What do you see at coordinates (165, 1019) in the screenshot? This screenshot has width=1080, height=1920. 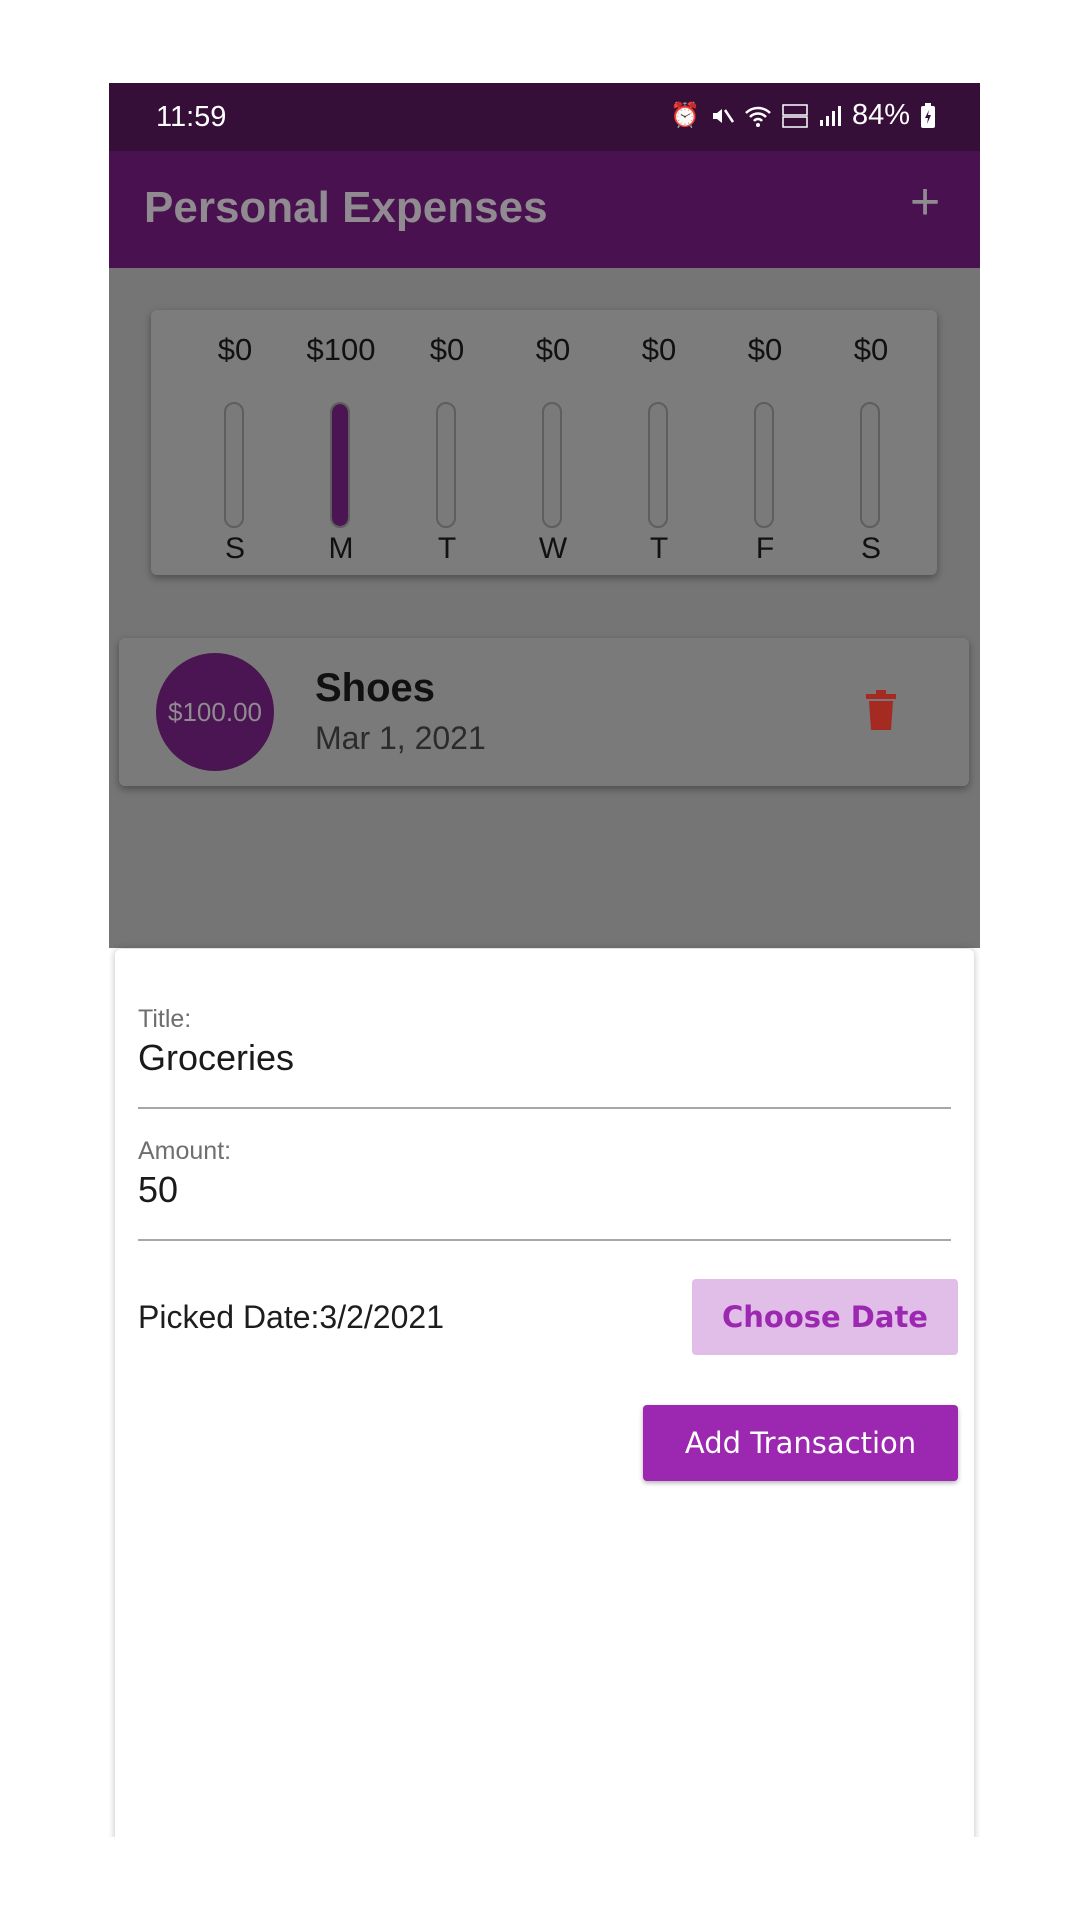 I see `title-label: Title:` at bounding box center [165, 1019].